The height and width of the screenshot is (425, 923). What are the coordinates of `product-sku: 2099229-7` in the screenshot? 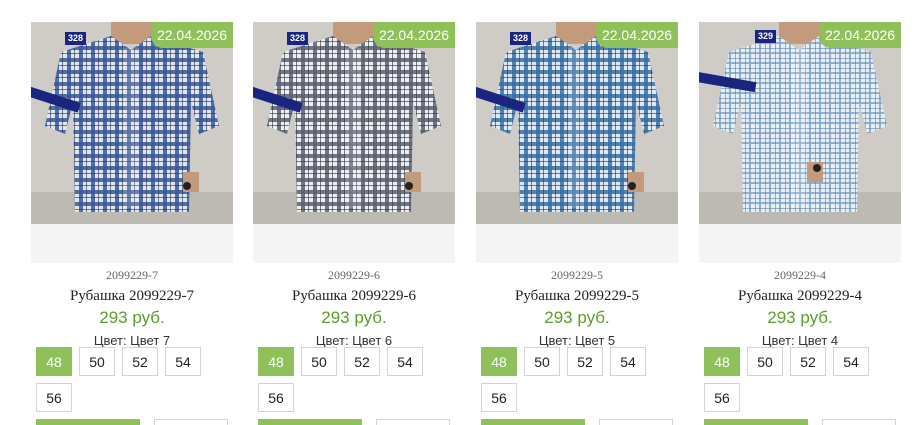 It's located at (132, 275).